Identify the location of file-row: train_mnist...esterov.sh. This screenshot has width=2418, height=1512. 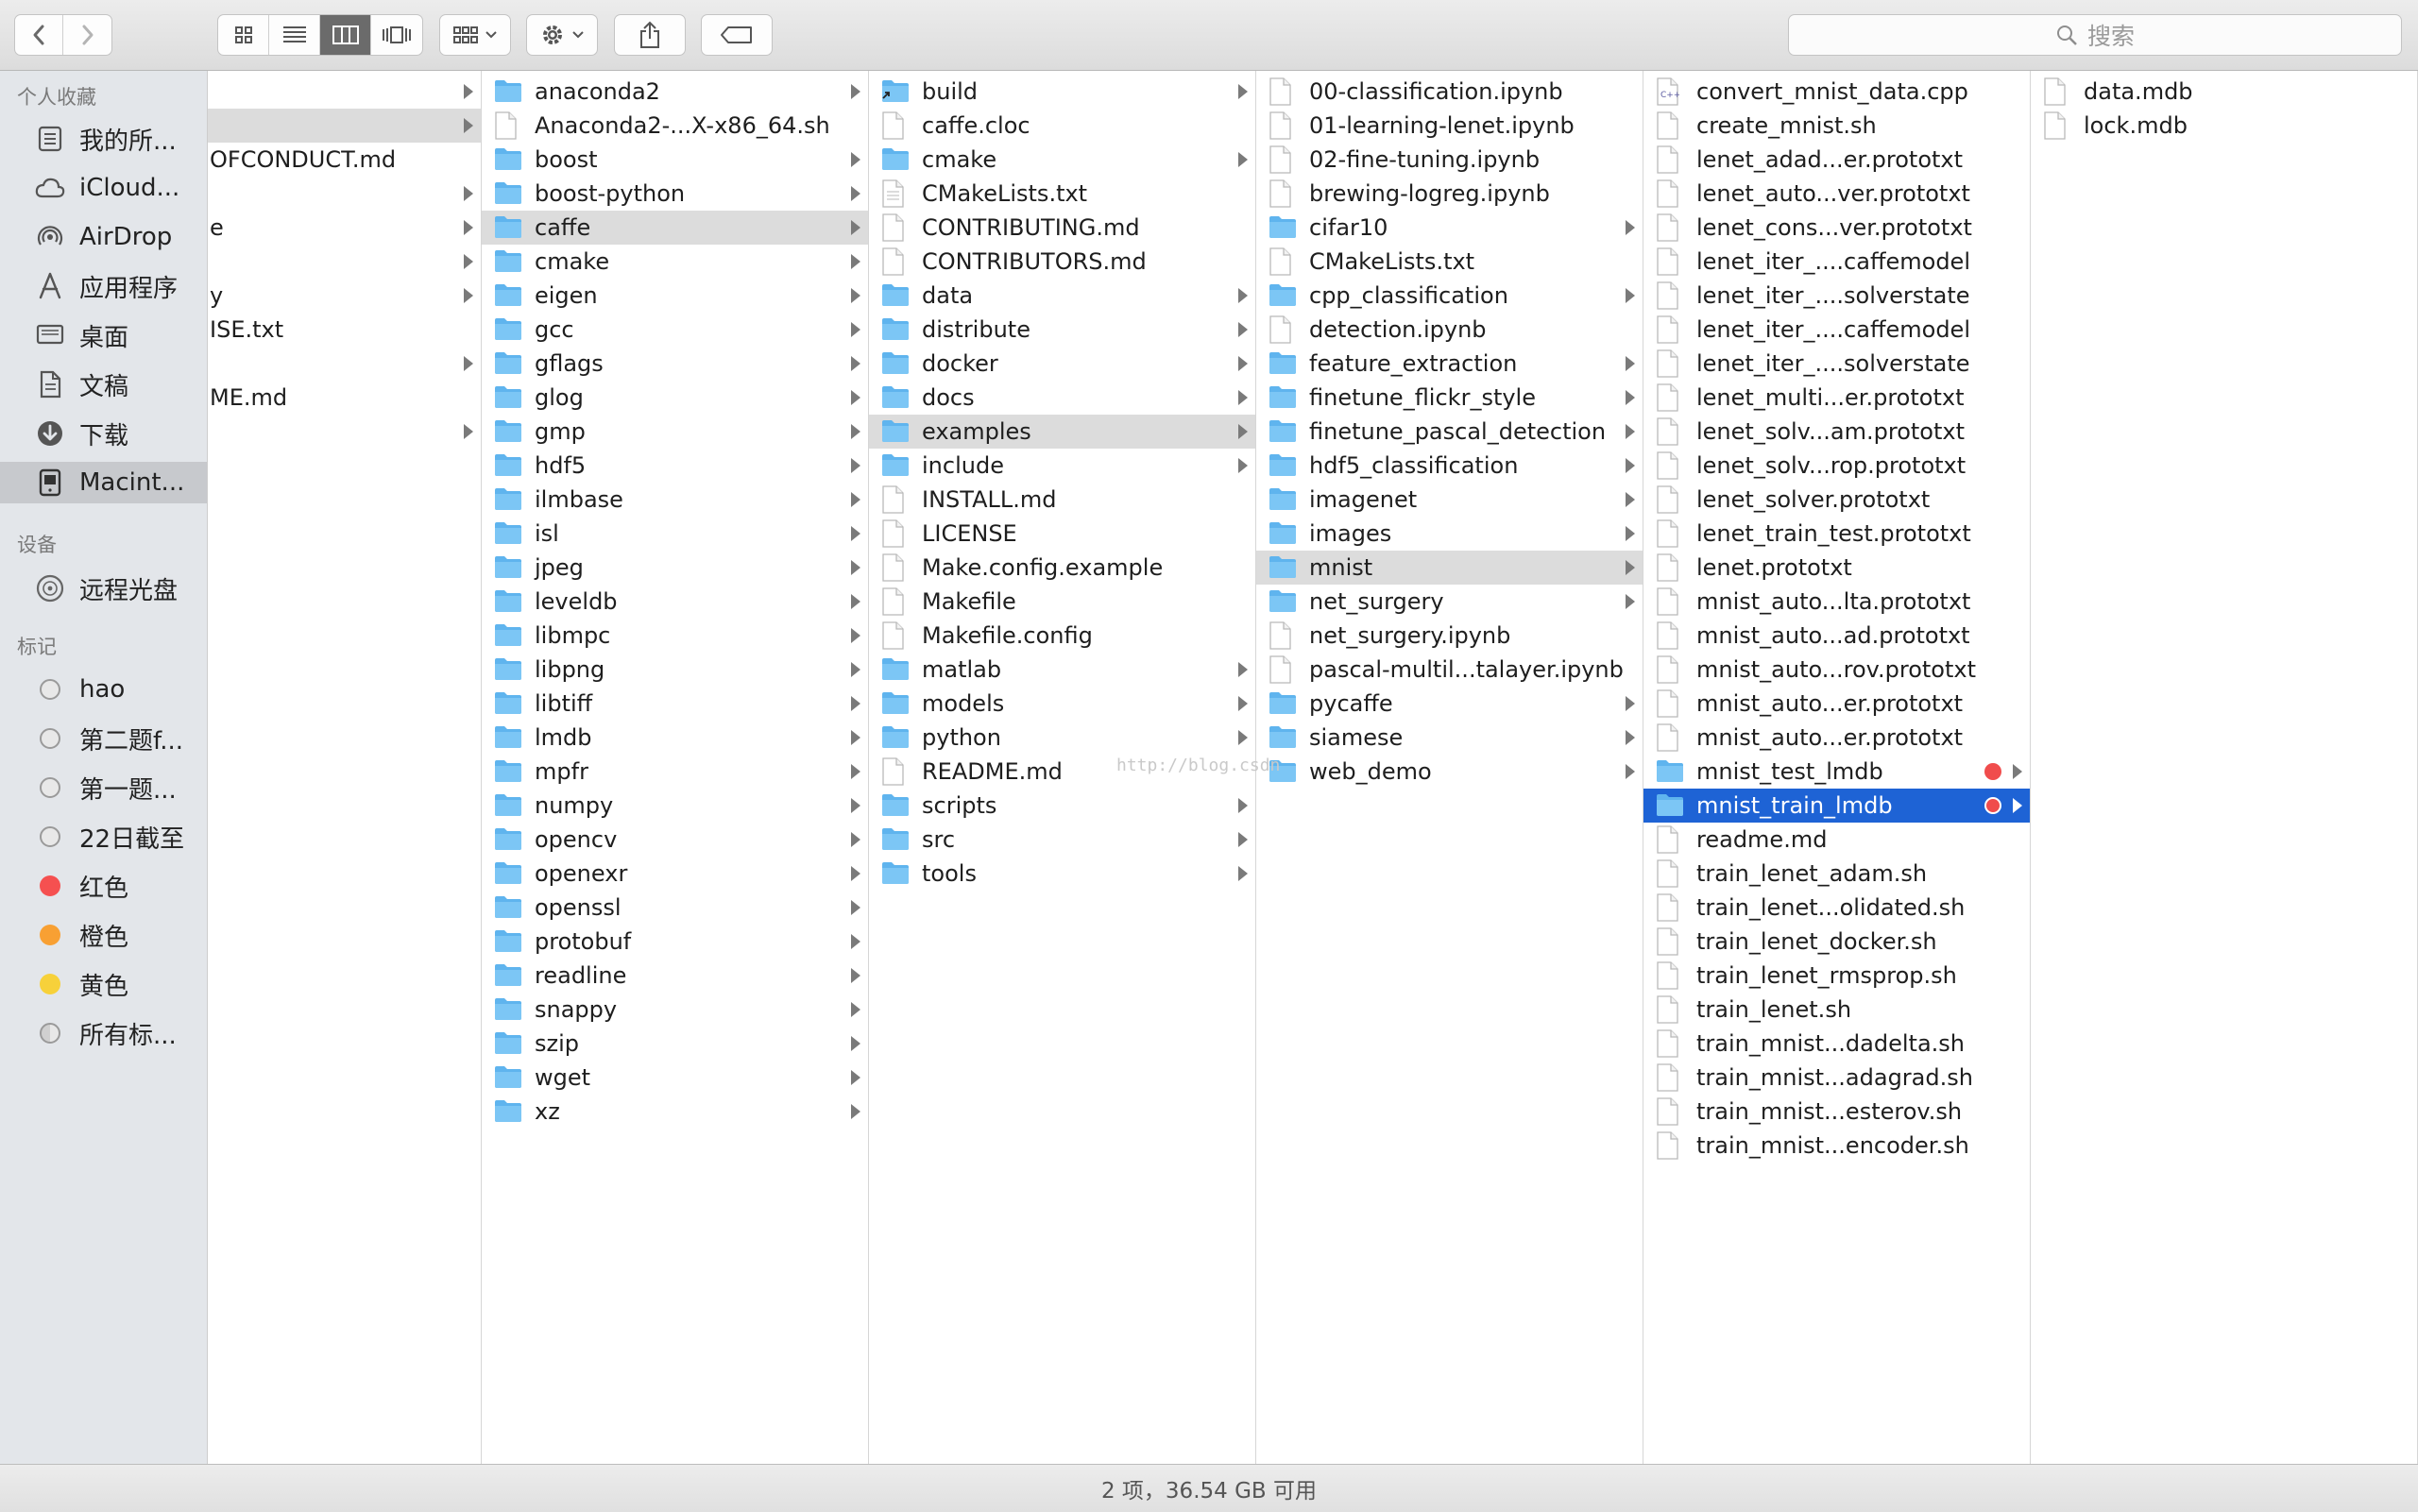
(1837, 1112).